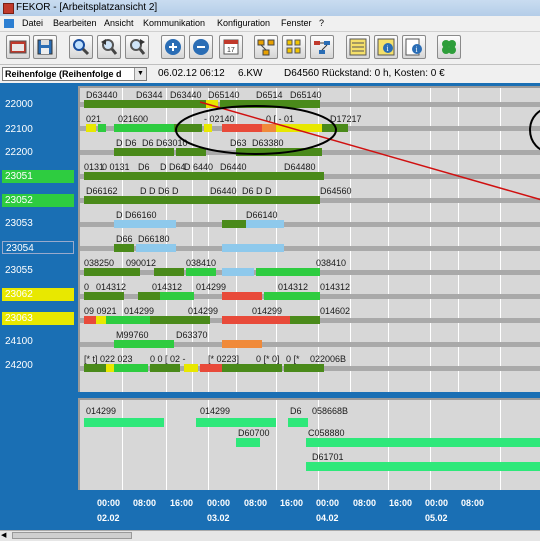 The width and height of the screenshot is (540, 541). What do you see at coordinates (266, 47) in the screenshot?
I see `structure-icon` at bounding box center [266, 47].